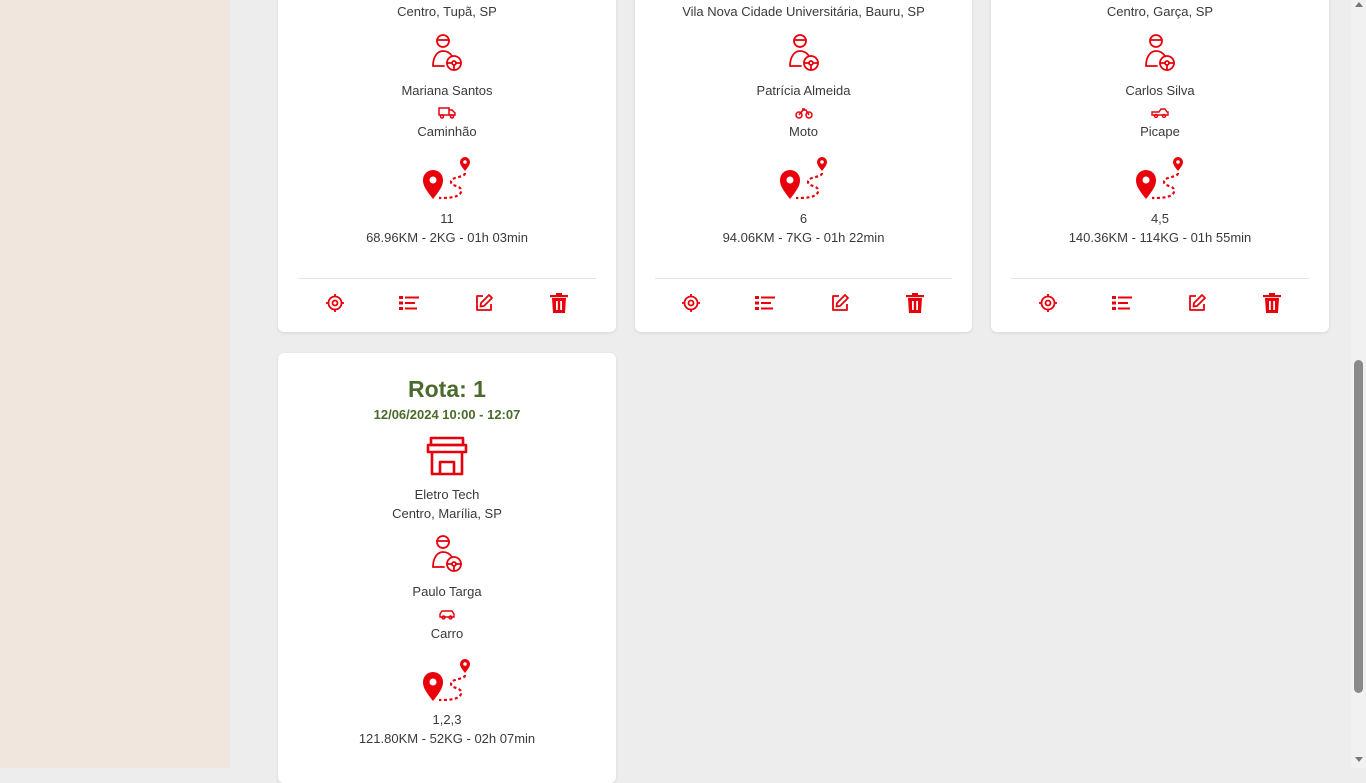 The height and width of the screenshot is (783, 1366). What do you see at coordinates (447, 389) in the screenshot?
I see `route-title: Rota: 1` at bounding box center [447, 389].